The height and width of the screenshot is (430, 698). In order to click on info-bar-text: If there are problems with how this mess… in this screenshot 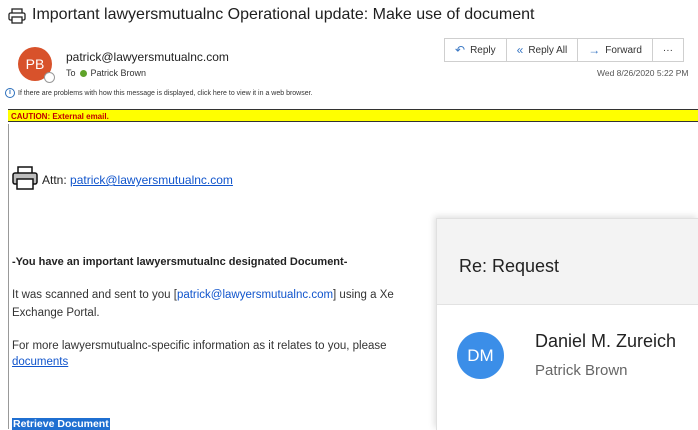, I will do `click(165, 93)`.